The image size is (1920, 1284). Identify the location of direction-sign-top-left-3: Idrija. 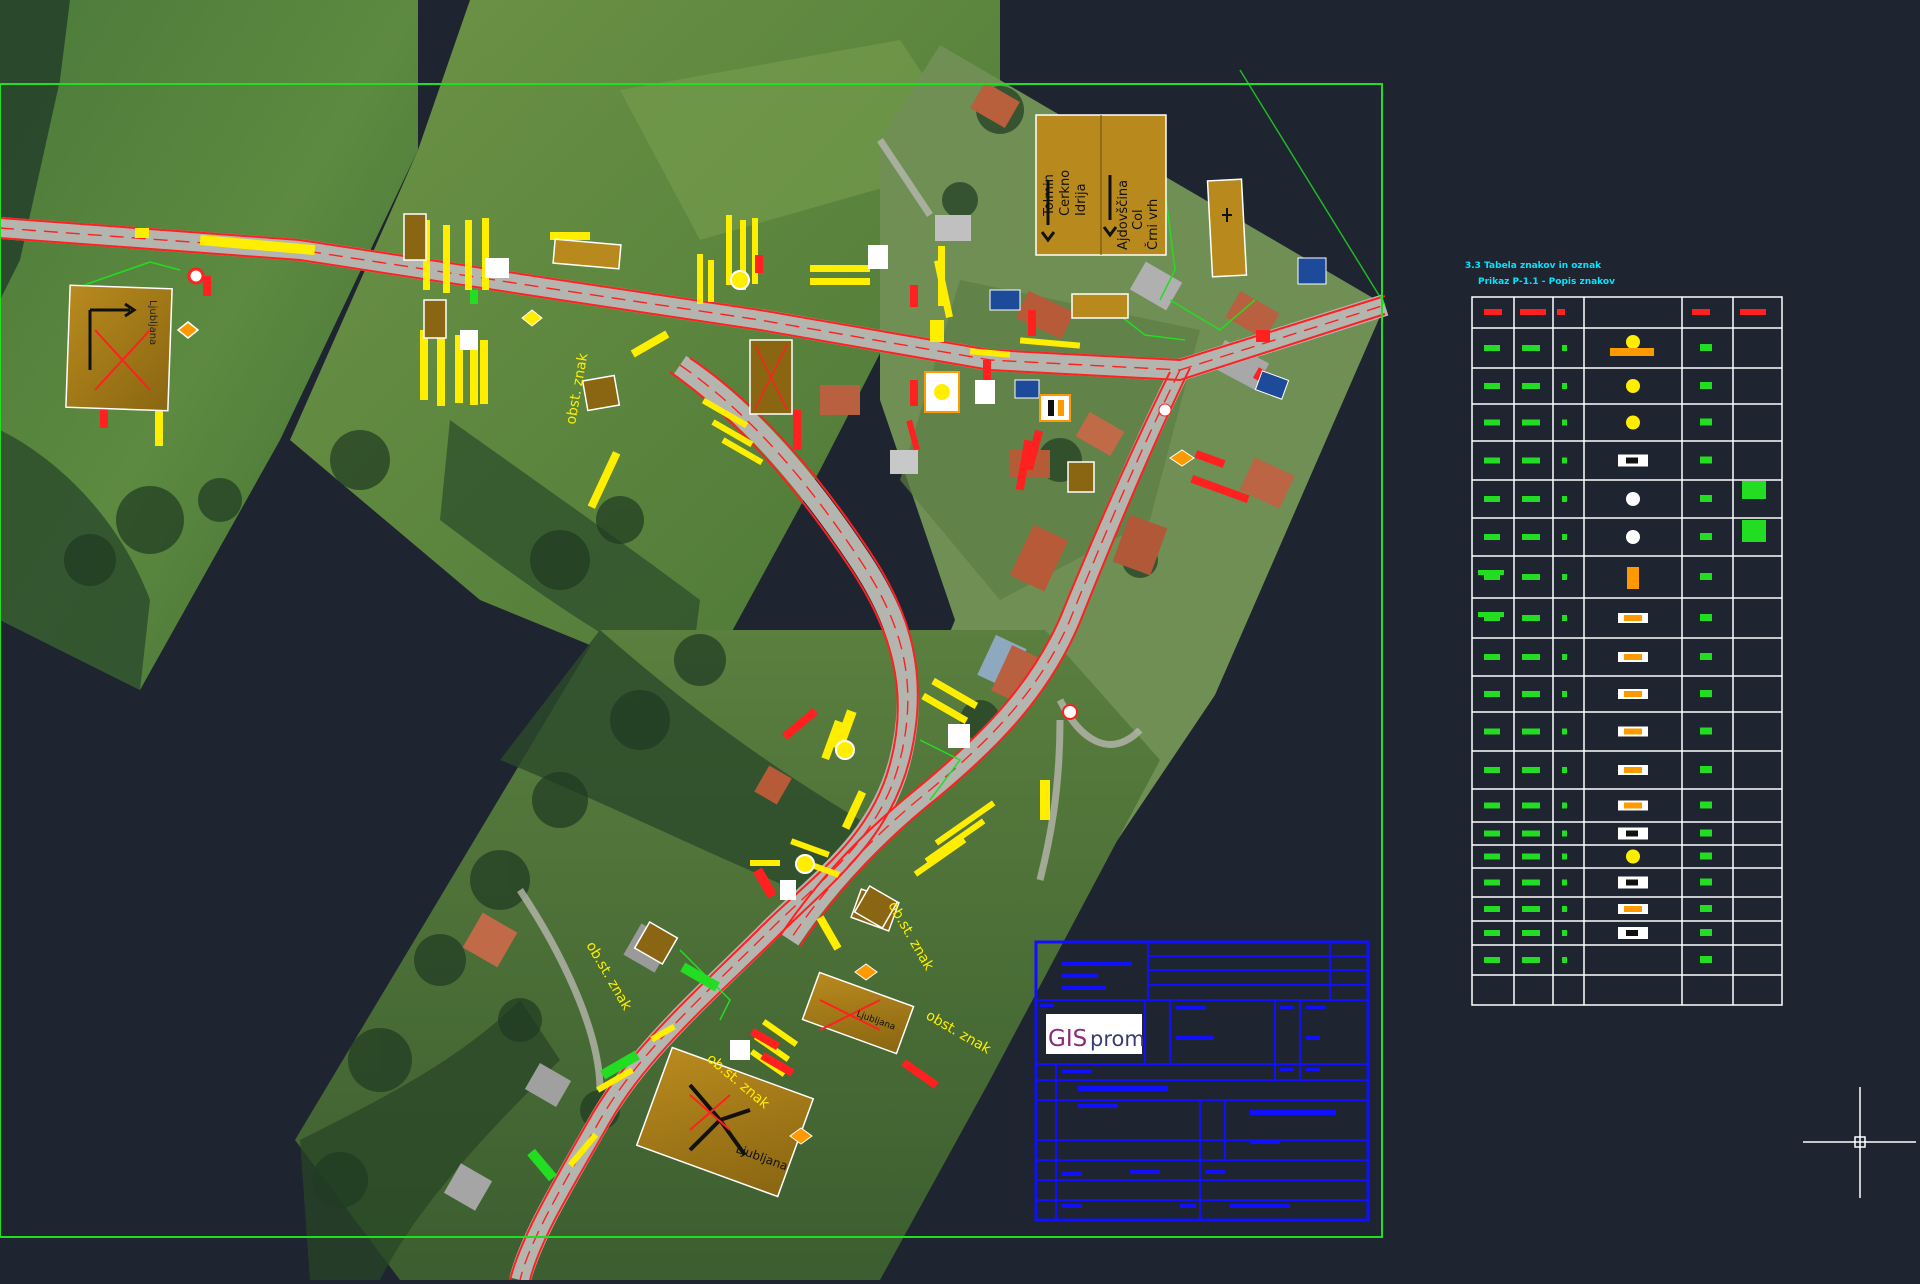
(1081, 199).